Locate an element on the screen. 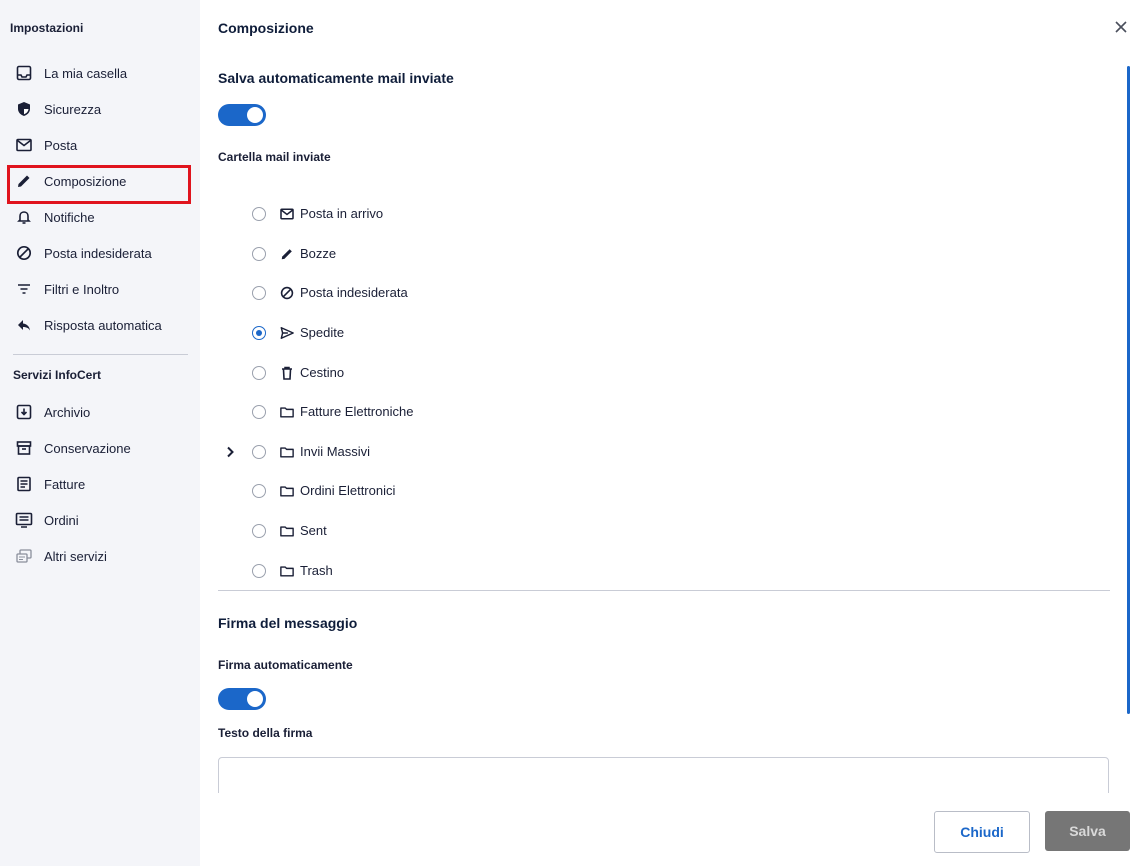  folder-radio-selected is located at coordinates (259, 333).